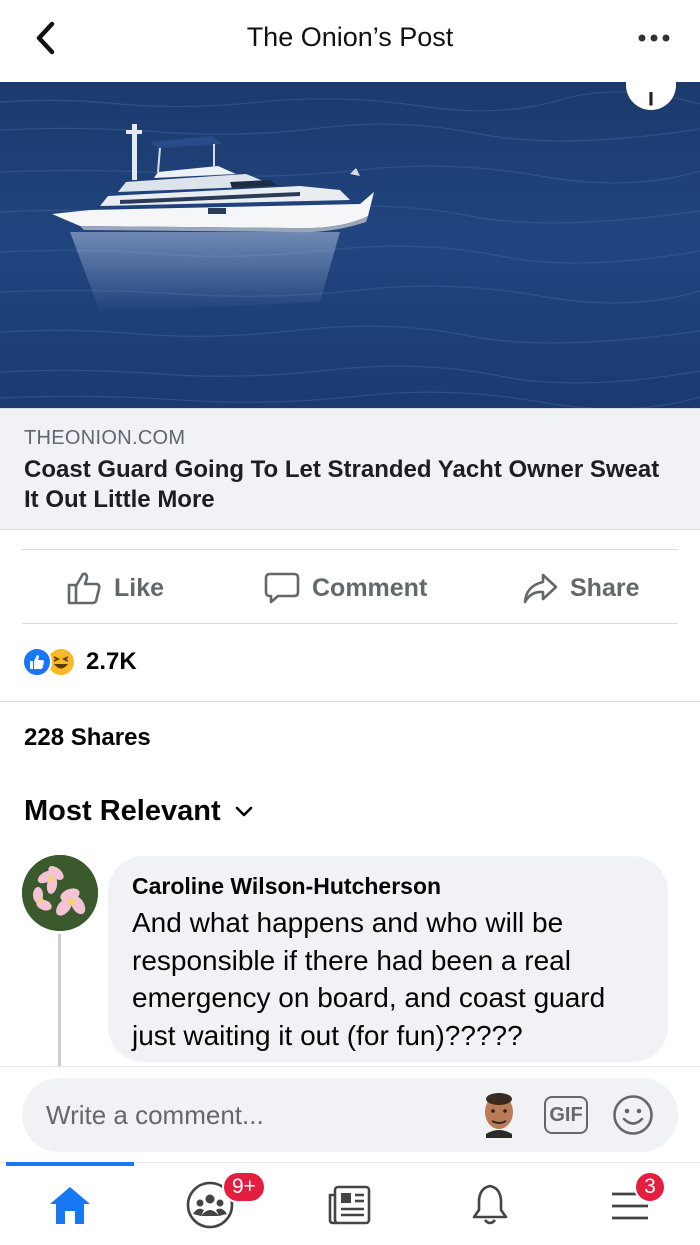 The image size is (700, 1245). I want to click on comment-composer: GIF, so click(350, 1115).